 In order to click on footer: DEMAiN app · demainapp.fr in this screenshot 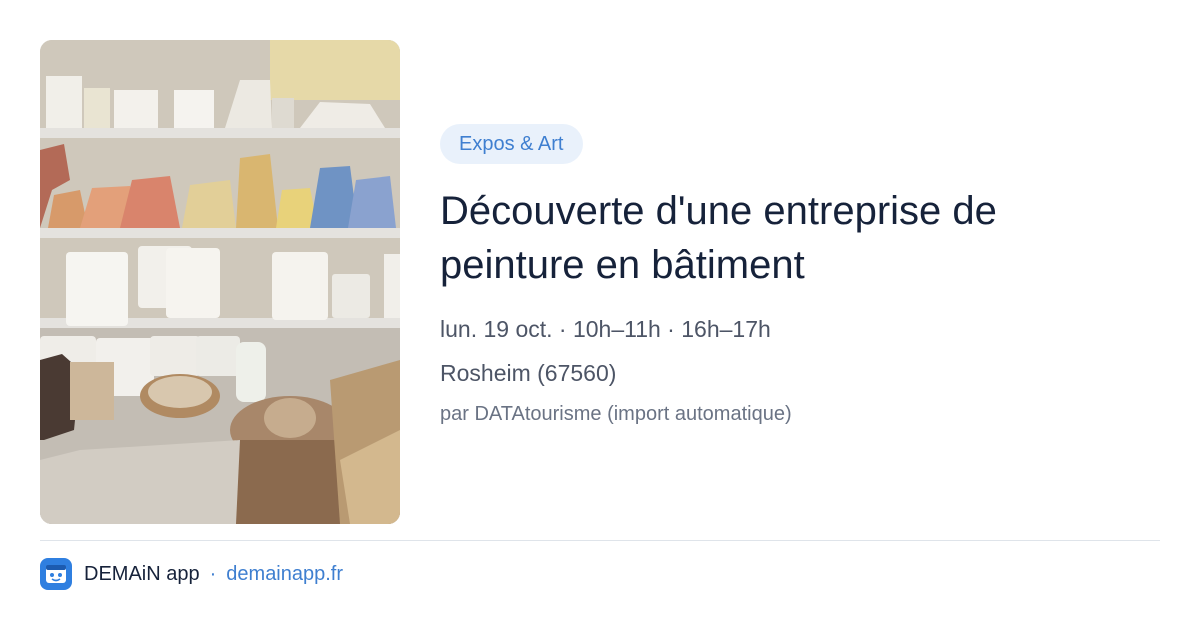, I will do `click(191, 574)`.